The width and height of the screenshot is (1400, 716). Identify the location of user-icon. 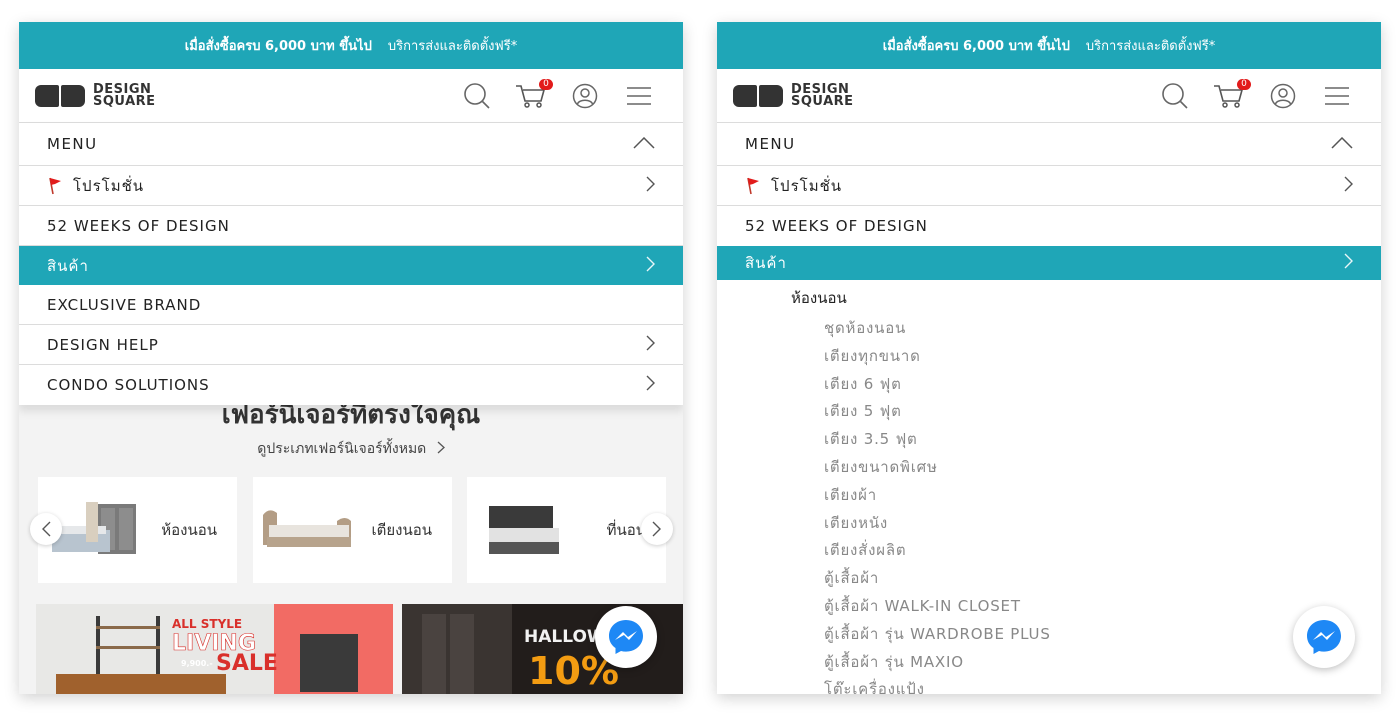
(1283, 96).